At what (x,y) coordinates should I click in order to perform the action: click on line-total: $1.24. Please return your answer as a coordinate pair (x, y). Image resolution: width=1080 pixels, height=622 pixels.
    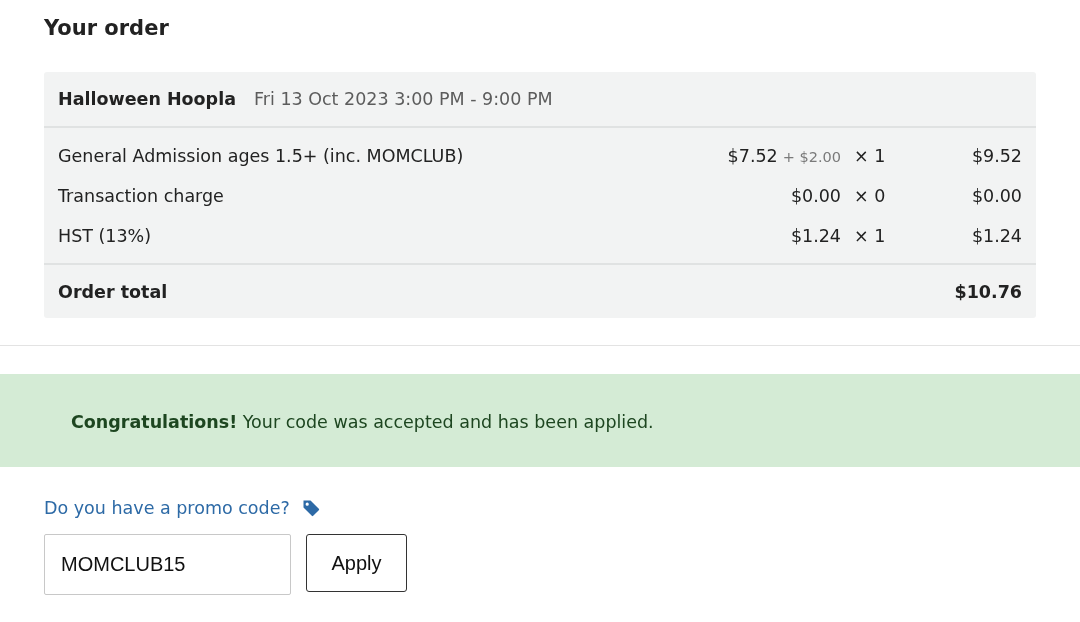
    Looking at the image, I should click on (996, 236).